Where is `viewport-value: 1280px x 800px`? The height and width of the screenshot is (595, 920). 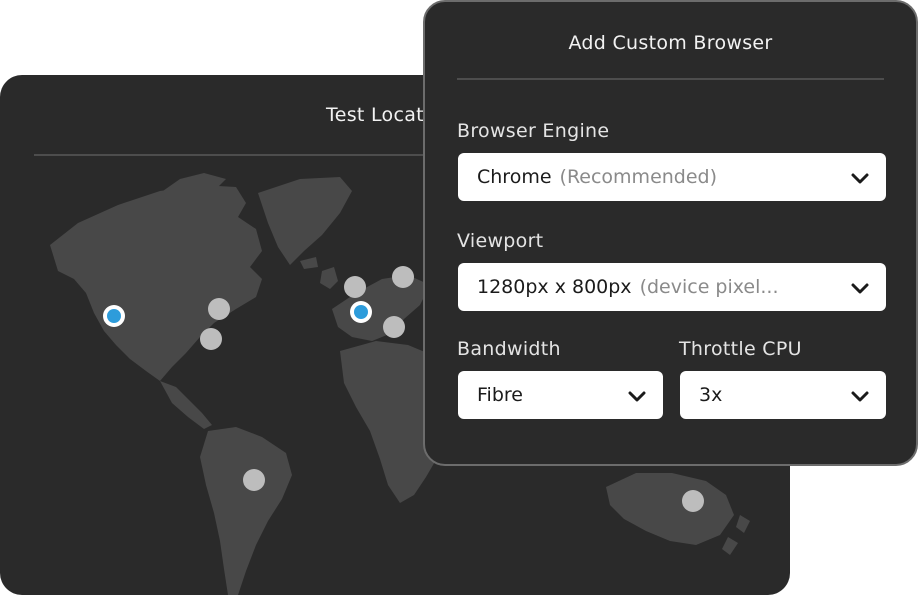 viewport-value: 1280px x 800px is located at coordinates (554, 287).